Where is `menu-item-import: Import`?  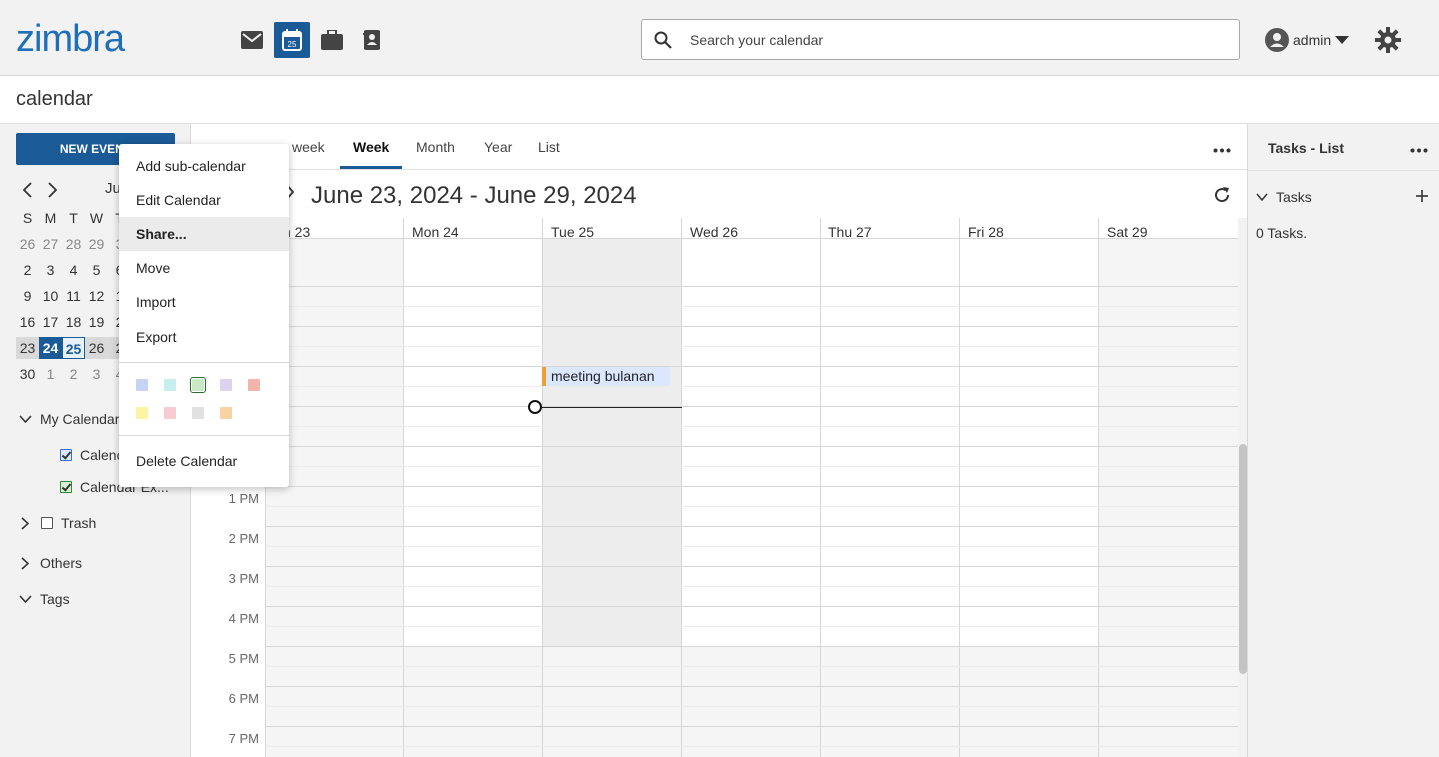
menu-item-import: Import is located at coordinates (204, 302).